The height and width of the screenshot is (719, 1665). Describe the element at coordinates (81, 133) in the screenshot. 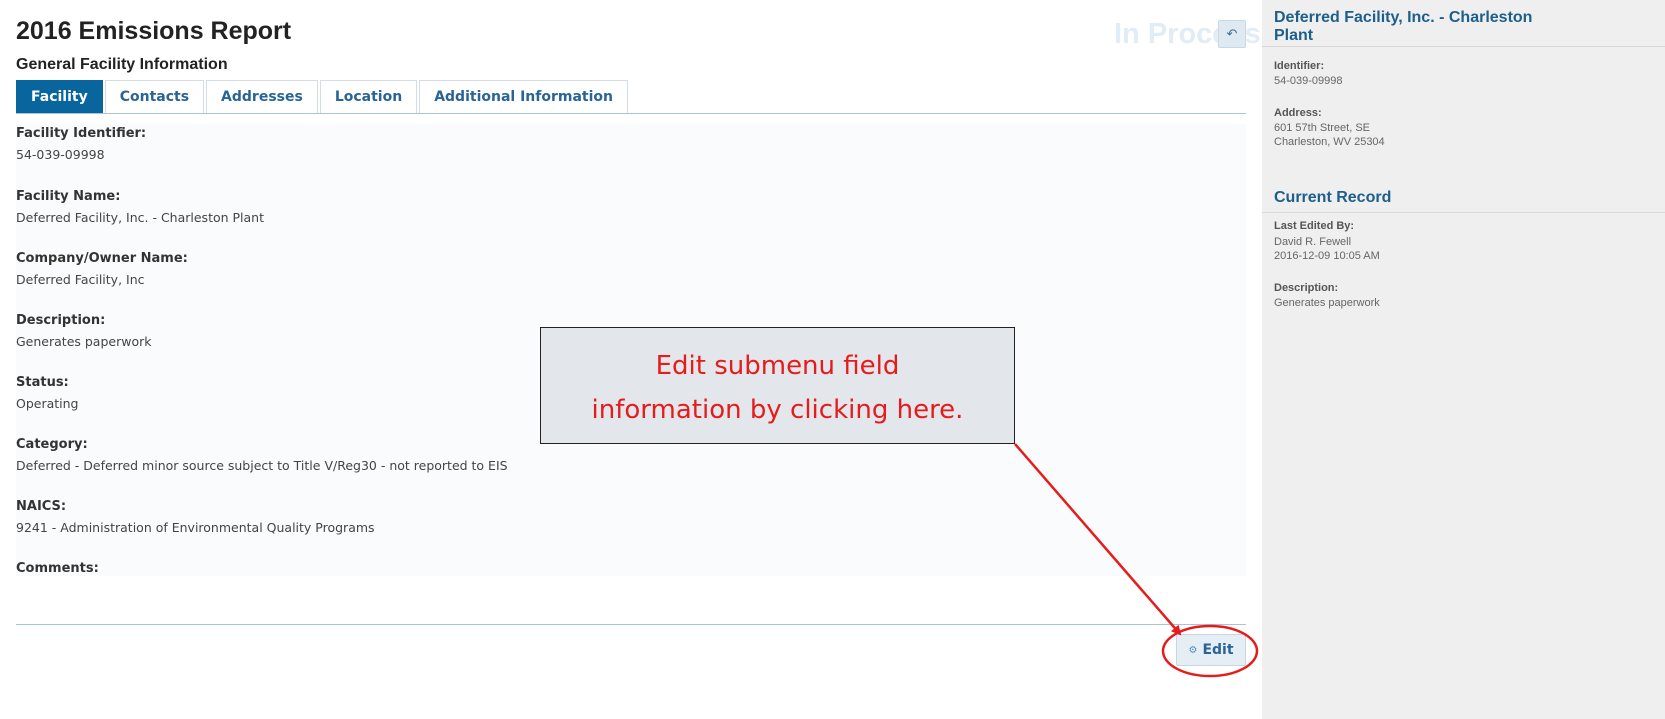

I see `field-label: Facility Identifier:` at that location.